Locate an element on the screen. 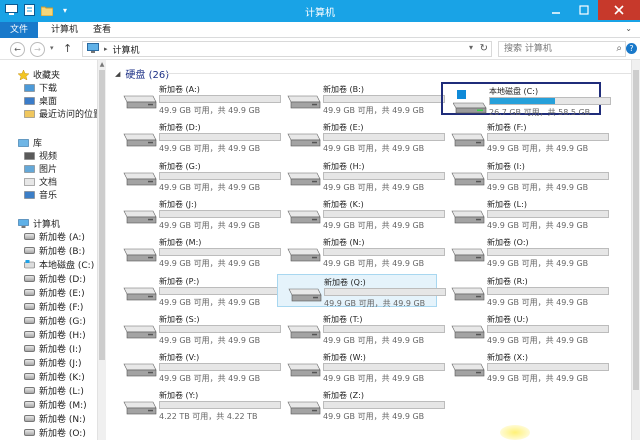  close-button is located at coordinates (619, 10).